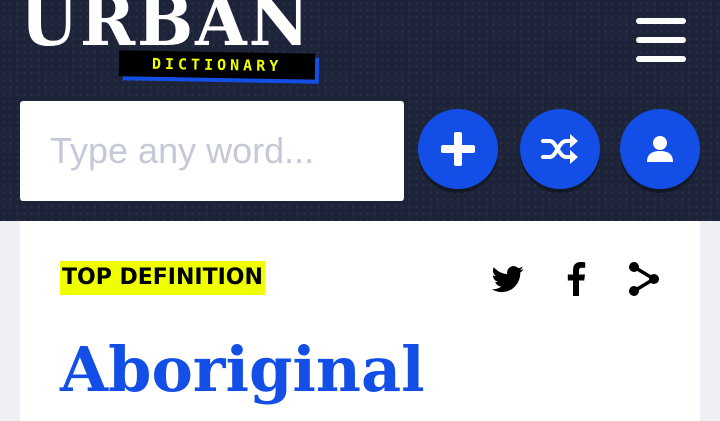 The image size is (720, 421). Describe the element at coordinates (162, 278) in the screenshot. I see `top-definition-badge: TOP DEFINITION` at that location.